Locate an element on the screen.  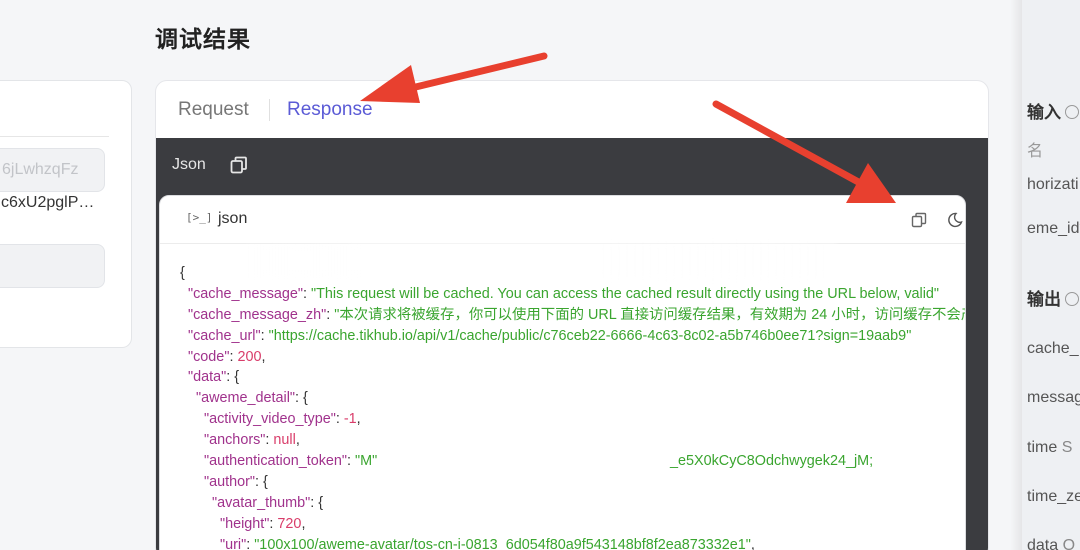
param-aweme-id: eme_id* is located at coordinates (1053, 229).